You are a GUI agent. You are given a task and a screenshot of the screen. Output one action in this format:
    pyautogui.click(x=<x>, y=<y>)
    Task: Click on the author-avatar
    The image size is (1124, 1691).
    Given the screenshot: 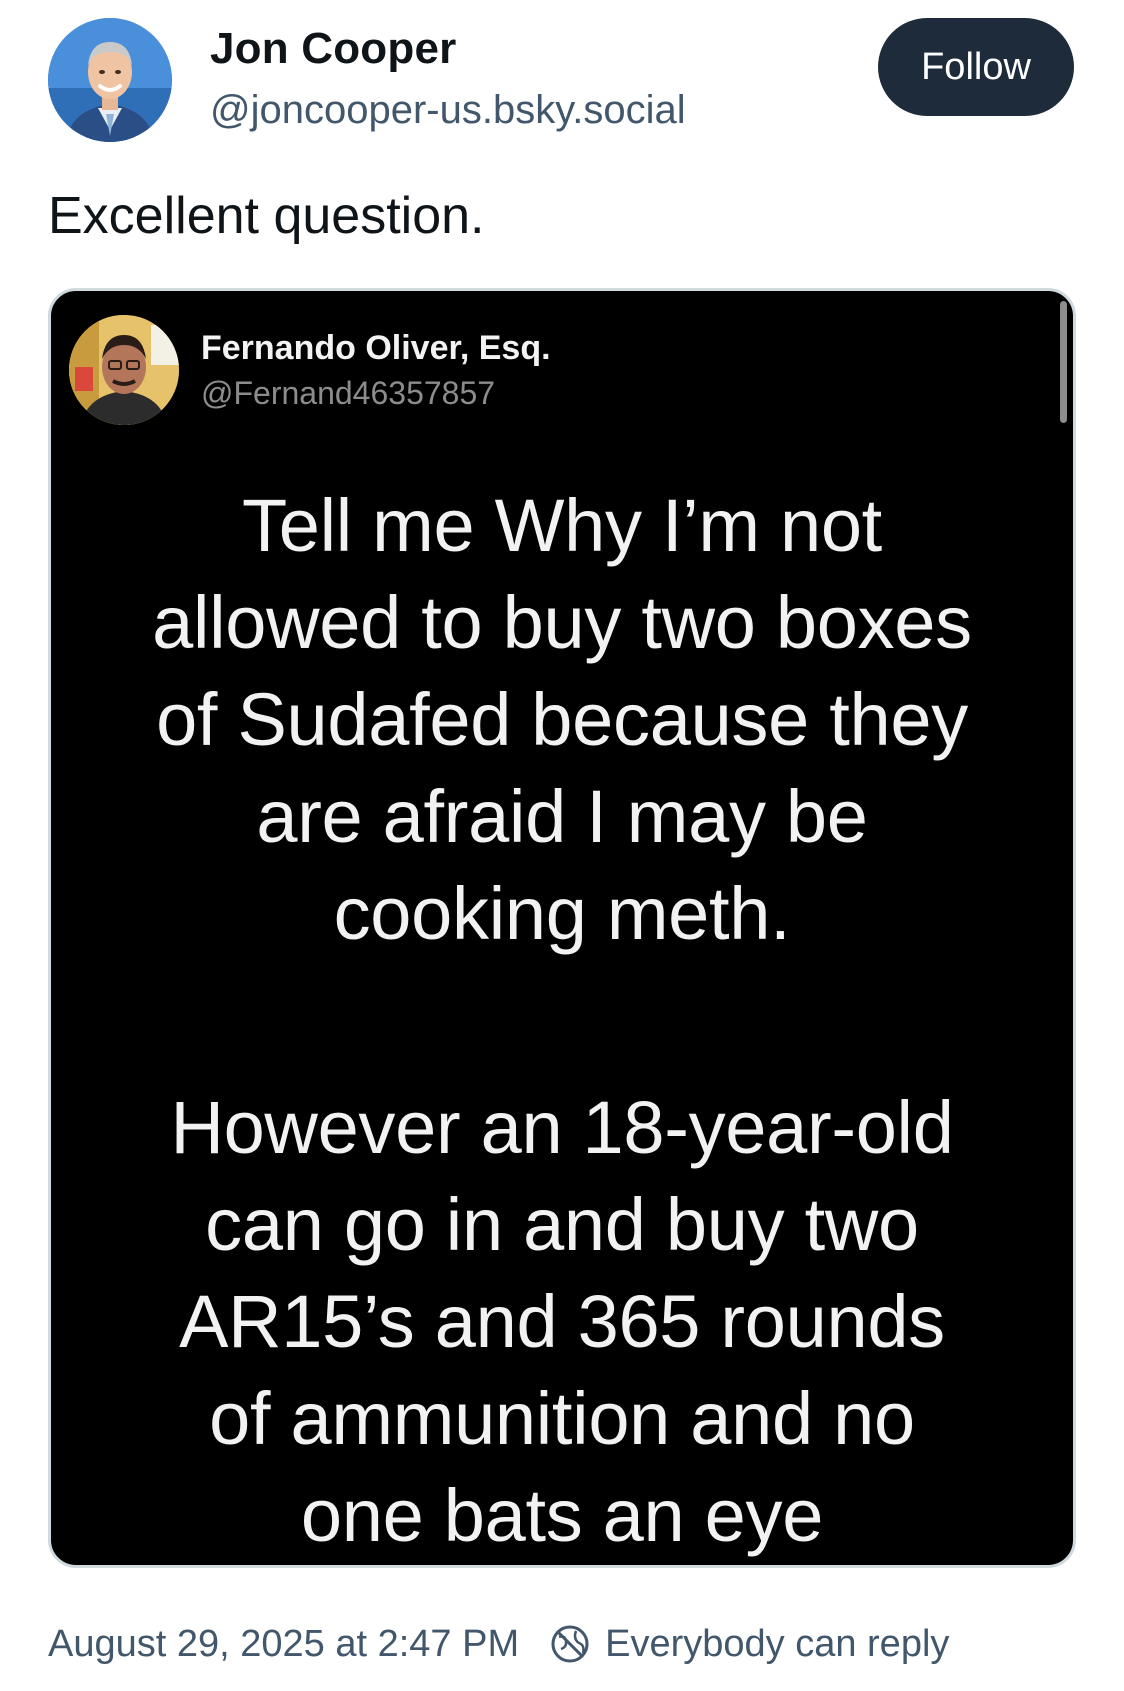 What is the action you would take?
    pyautogui.click(x=110, y=80)
    